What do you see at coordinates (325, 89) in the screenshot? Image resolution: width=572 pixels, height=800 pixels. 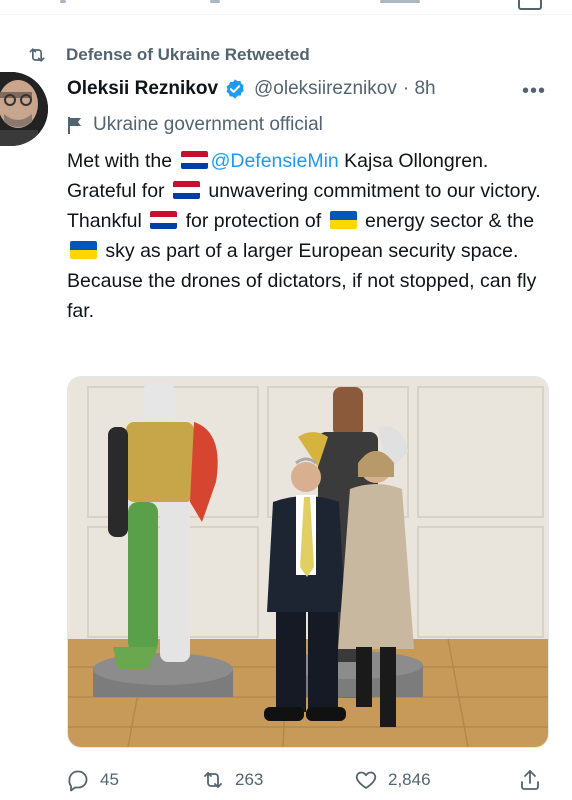 I see `author-handle: @oleksiireznikov` at bounding box center [325, 89].